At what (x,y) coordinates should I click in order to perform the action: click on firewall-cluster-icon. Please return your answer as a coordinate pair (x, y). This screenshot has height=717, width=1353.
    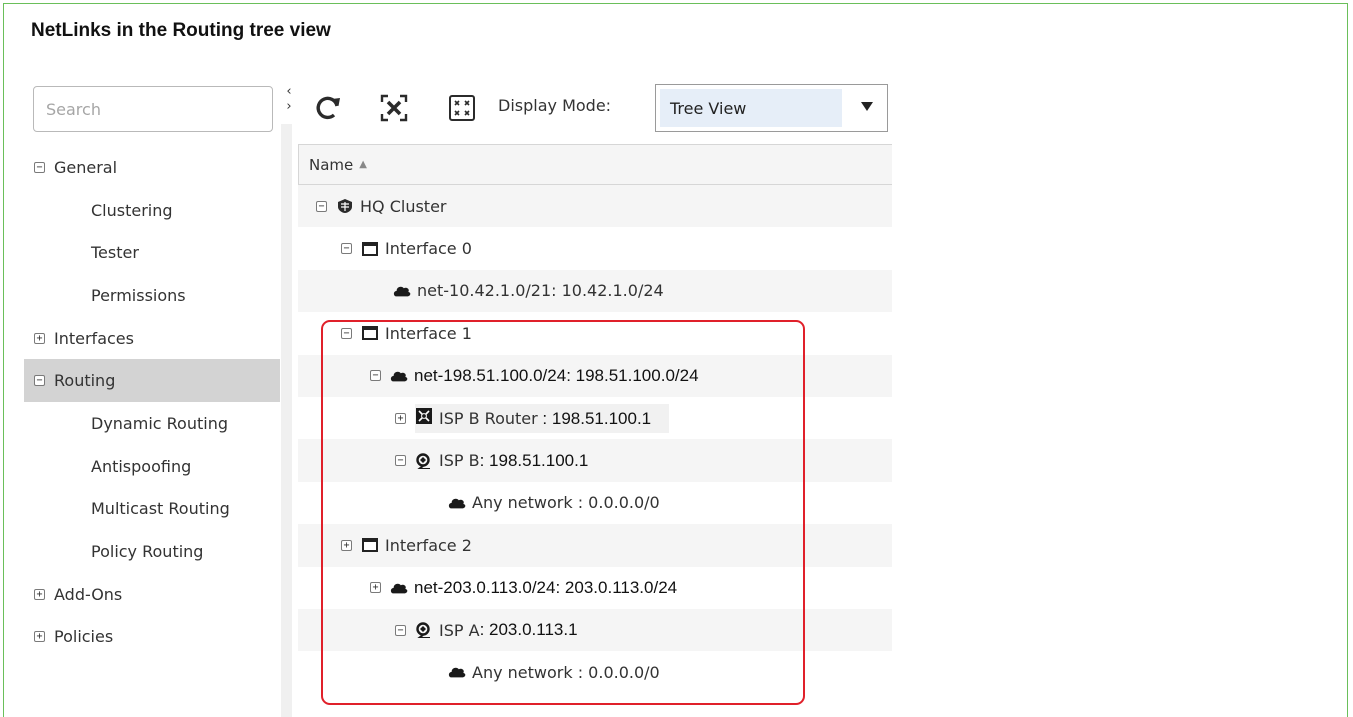
    Looking at the image, I should click on (345, 206).